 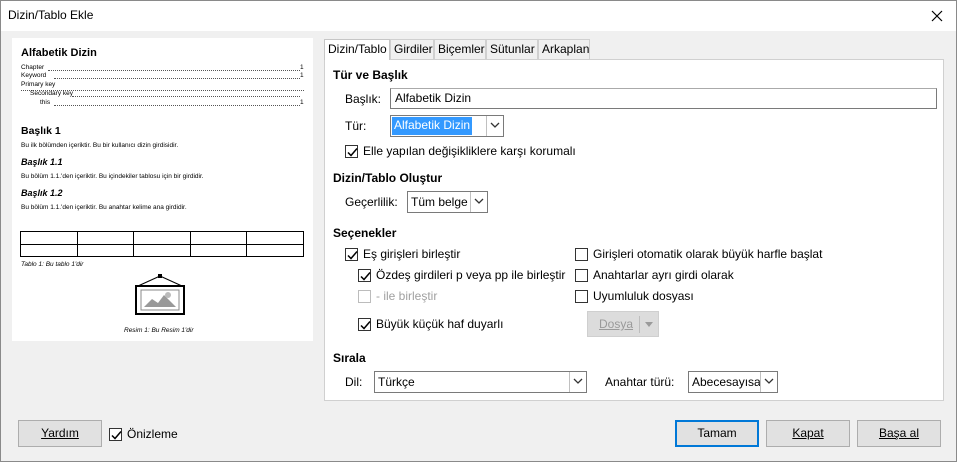 I want to click on combine-dash-checkbox: - ile birleştir, so click(x=397, y=296).